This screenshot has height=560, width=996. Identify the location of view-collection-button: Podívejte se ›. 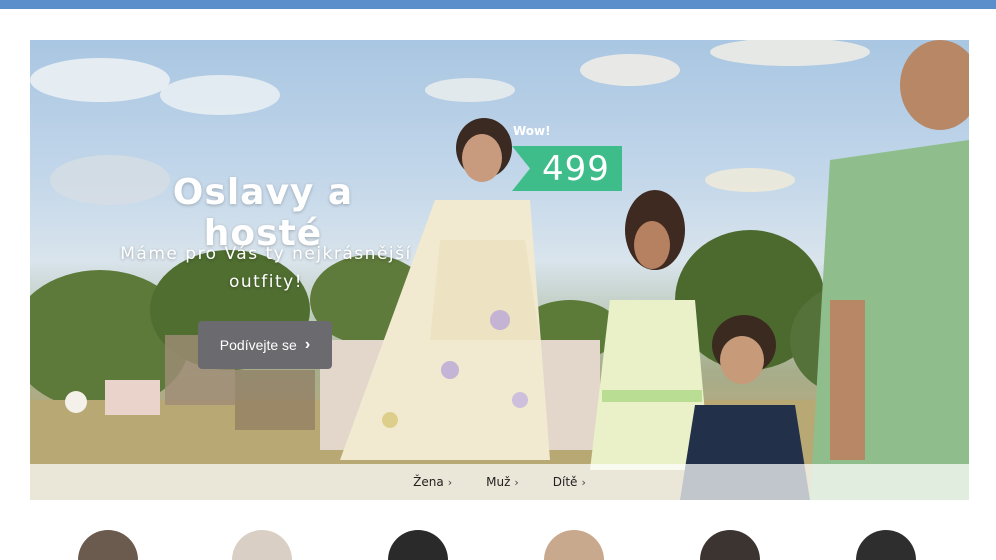
(265, 345).